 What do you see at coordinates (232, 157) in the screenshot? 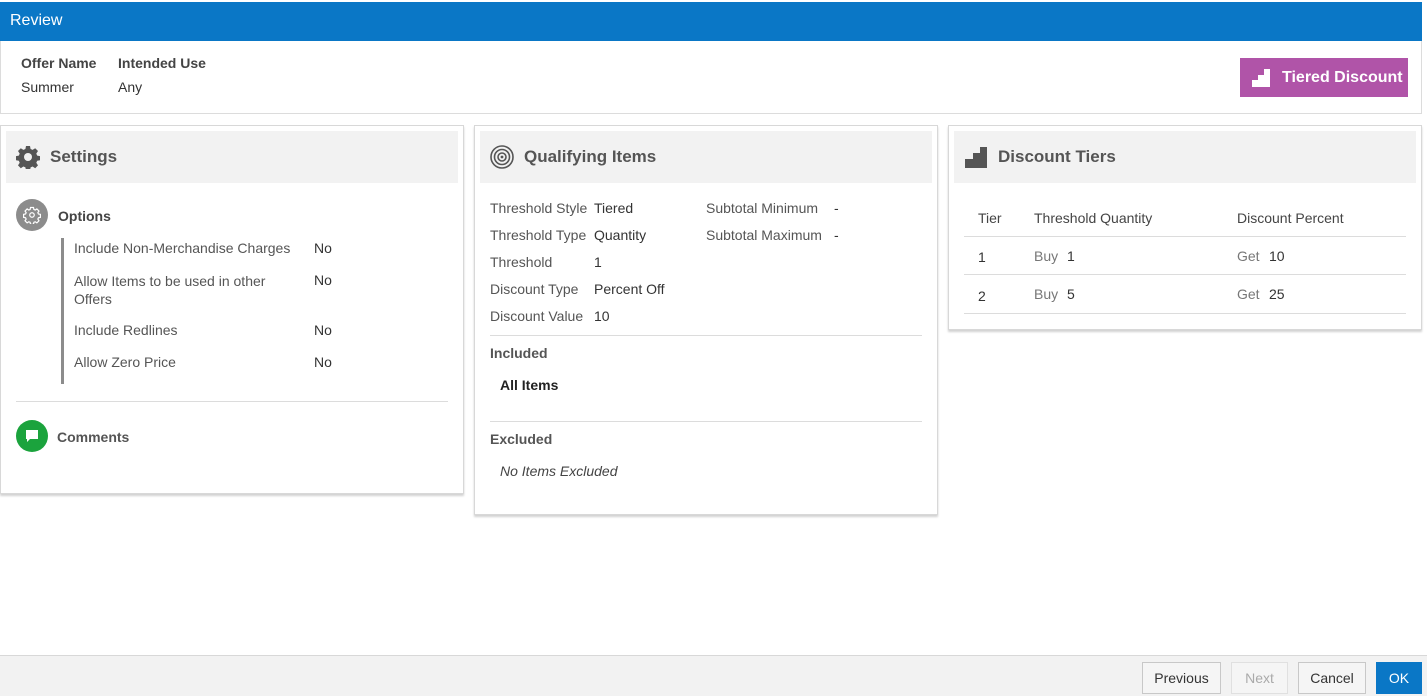
I see `settings-header: Settings` at bounding box center [232, 157].